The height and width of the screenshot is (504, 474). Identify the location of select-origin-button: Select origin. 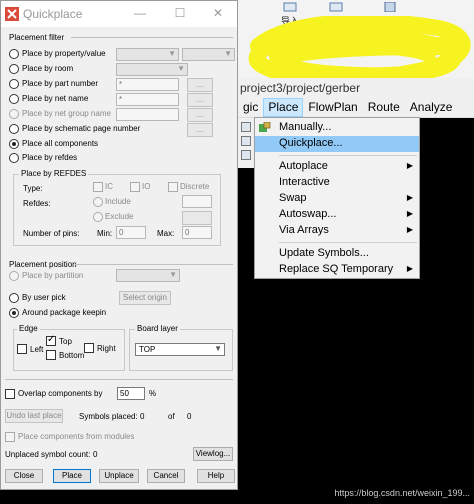
(145, 298).